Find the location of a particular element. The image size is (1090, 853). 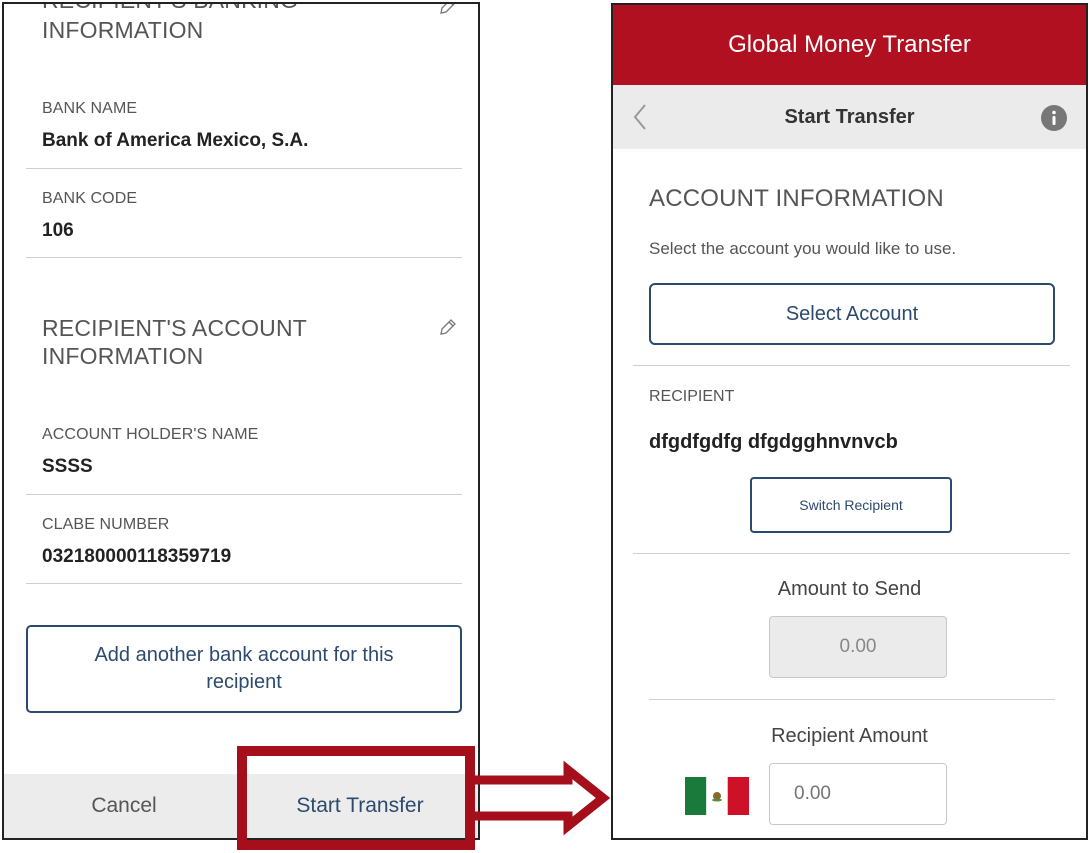

banking-info-title: RECIPIENT'S BANKING INFORMATION is located at coordinates (170, 24).